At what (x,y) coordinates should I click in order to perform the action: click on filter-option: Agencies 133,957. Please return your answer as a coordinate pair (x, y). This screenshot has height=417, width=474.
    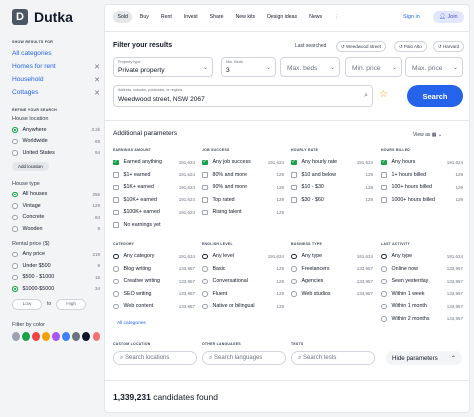
    Looking at the image, I should click on (332, 281).